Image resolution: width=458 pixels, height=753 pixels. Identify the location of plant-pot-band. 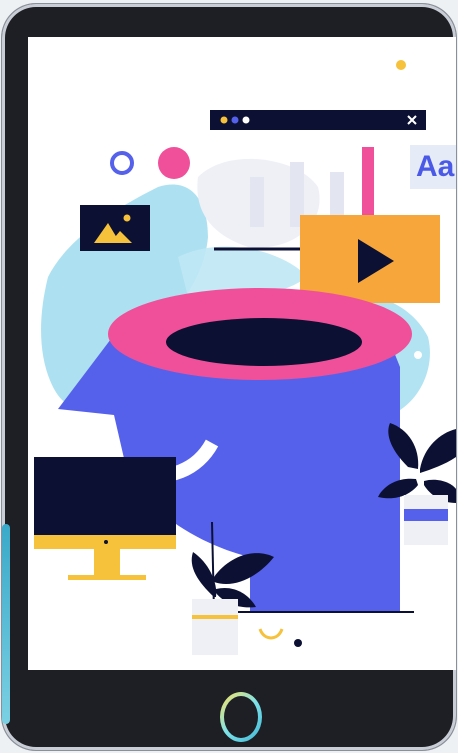
(215, 617).